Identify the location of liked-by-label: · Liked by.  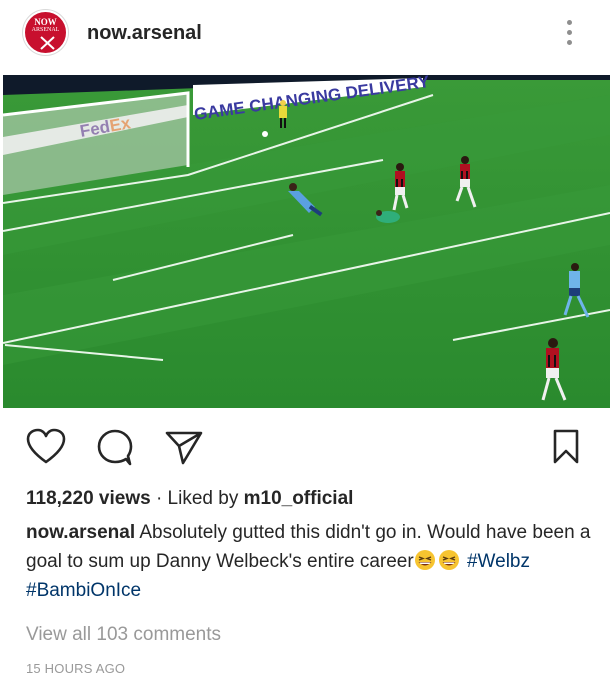
(197, 498).